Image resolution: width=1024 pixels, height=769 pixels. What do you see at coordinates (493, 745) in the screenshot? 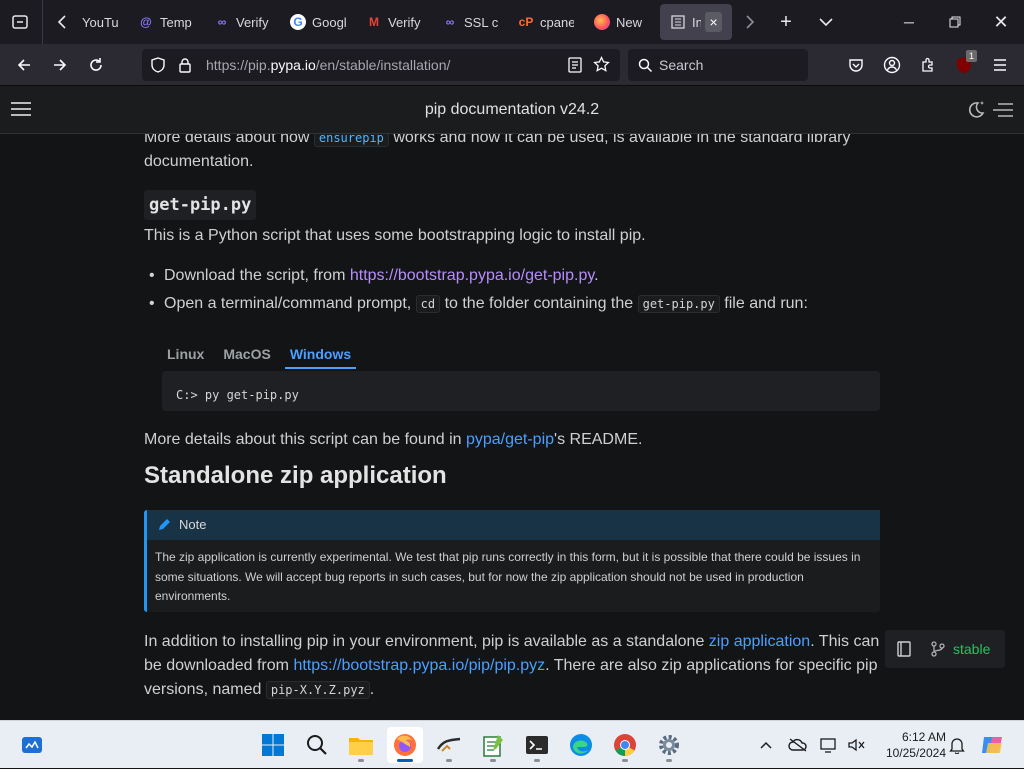
I see `notepad-plus-icon` at bounding box center [493, 745].